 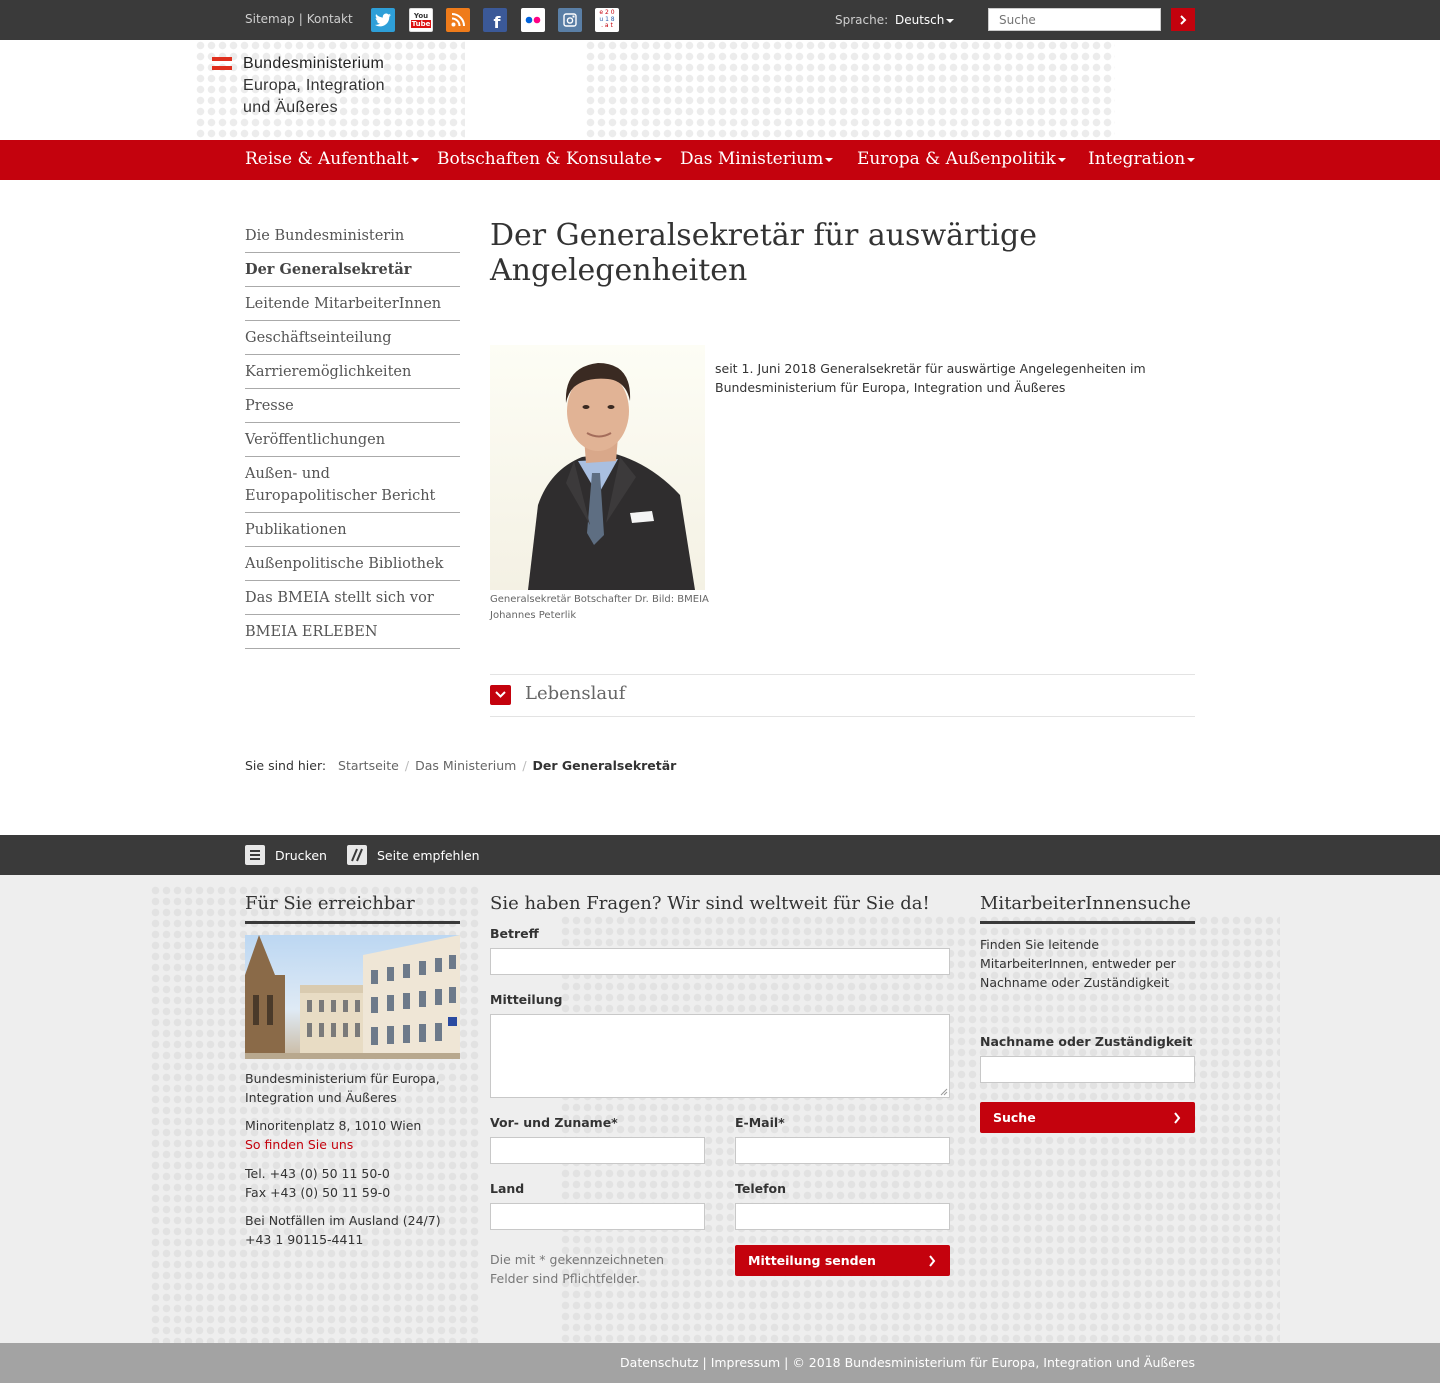 What do you see at coordinates (352, 598) in the screenshot?
I see `sidebar-item-bmeia-vorstellung: Das BMEIA stellt sich vor` at bounding box center [352, 598].